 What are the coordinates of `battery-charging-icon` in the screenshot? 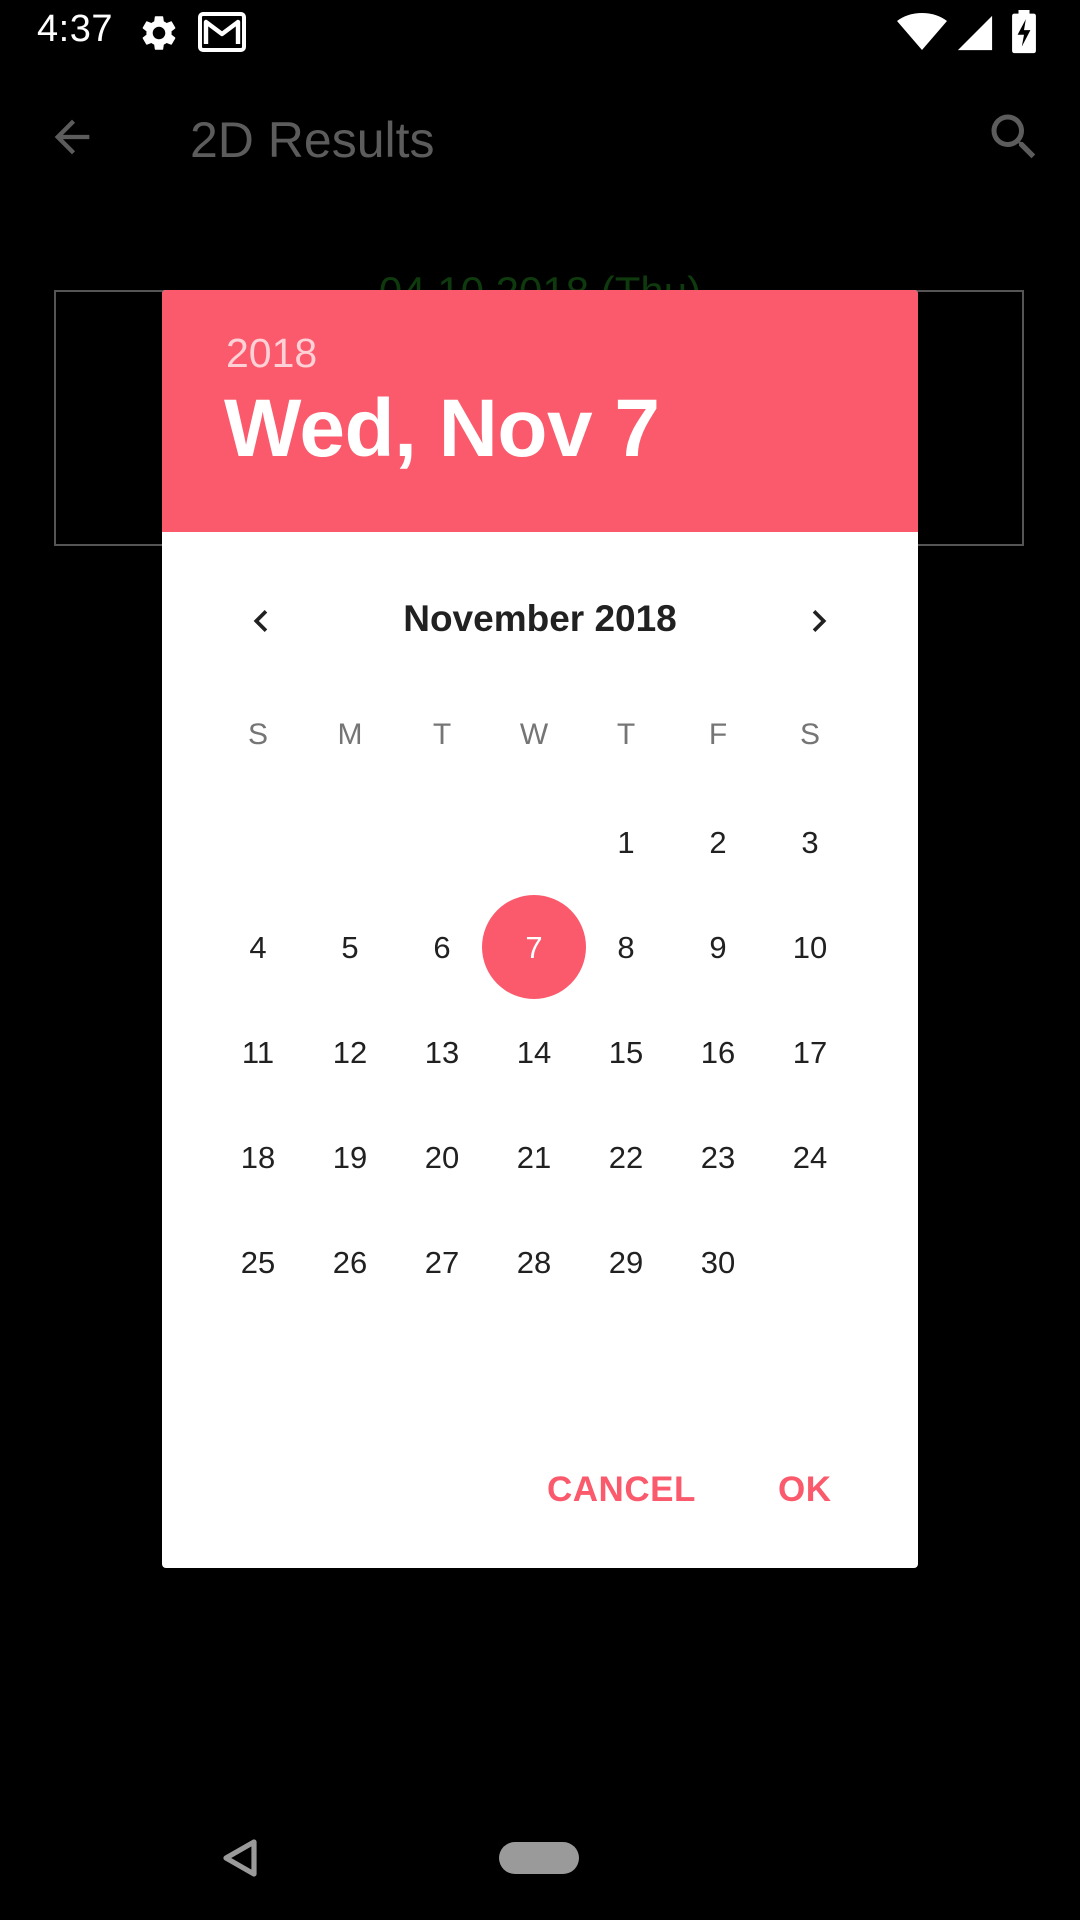 It's located at (1024, 34).